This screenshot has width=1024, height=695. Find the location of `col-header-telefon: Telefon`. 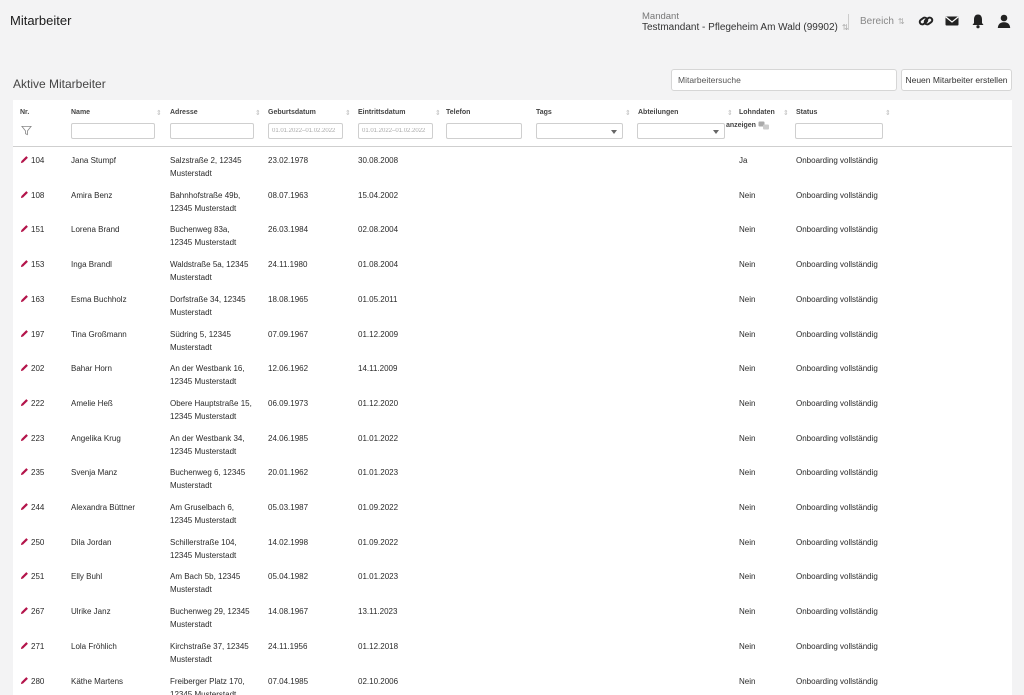

col-header-telefon: Telefon is located at coordinates (458, 112).